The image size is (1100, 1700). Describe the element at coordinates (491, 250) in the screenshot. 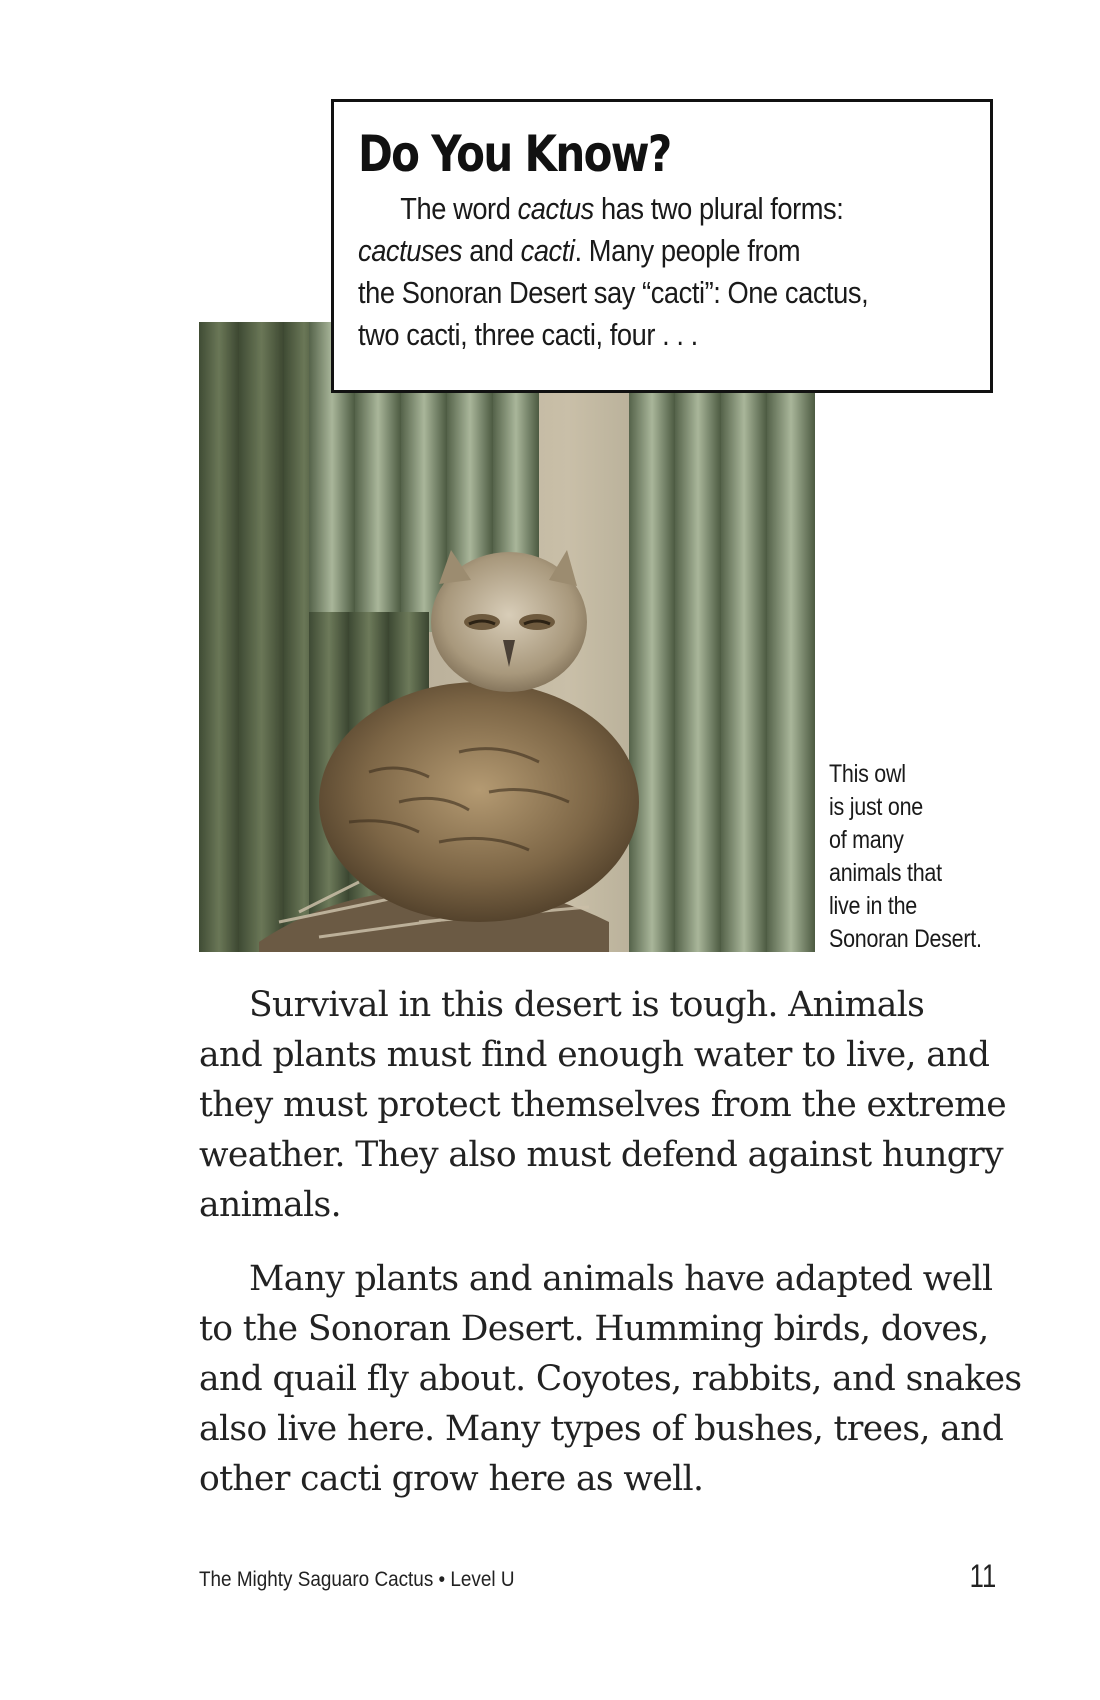

I see `sidebar-line-2-mid: and` at that location.